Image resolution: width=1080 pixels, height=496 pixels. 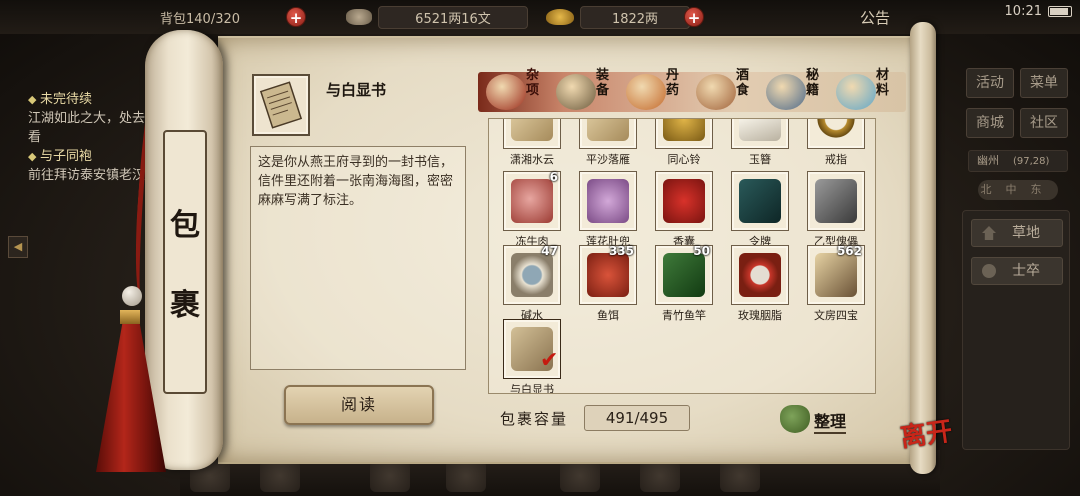 I want to click on rod-icon, so click(x=684, y=275).